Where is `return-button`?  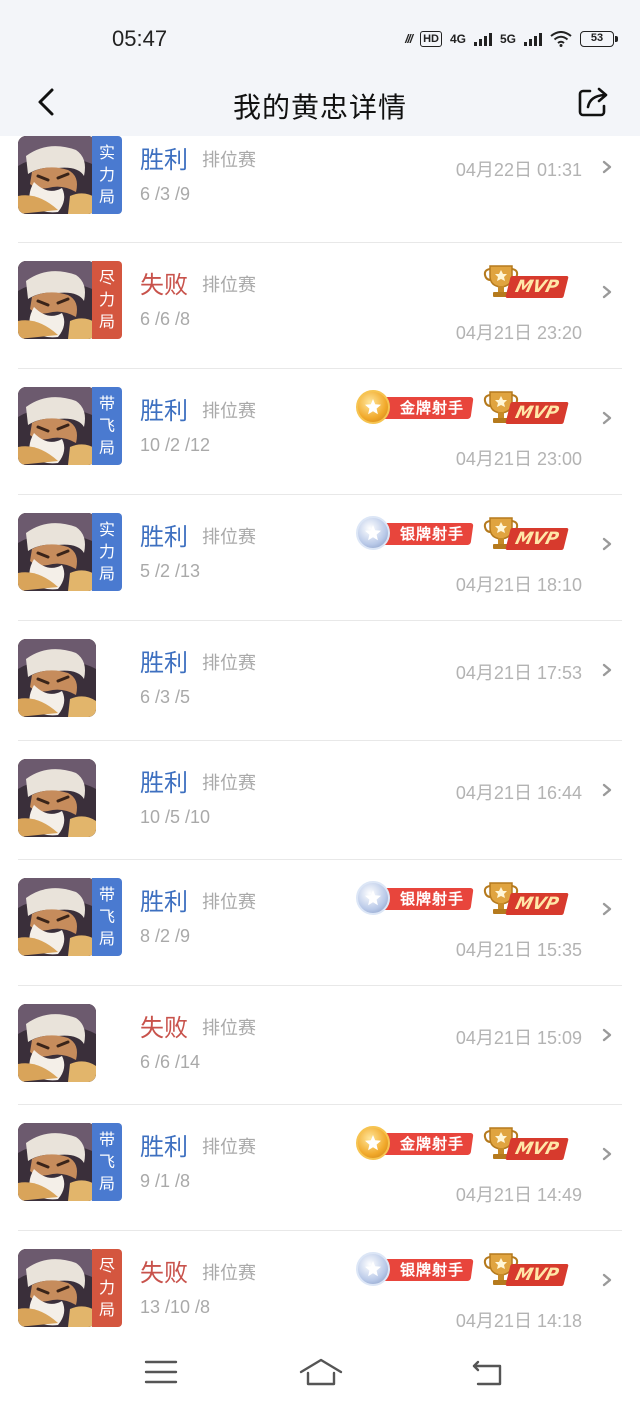 return-button is located at coordinates (488, 1372).